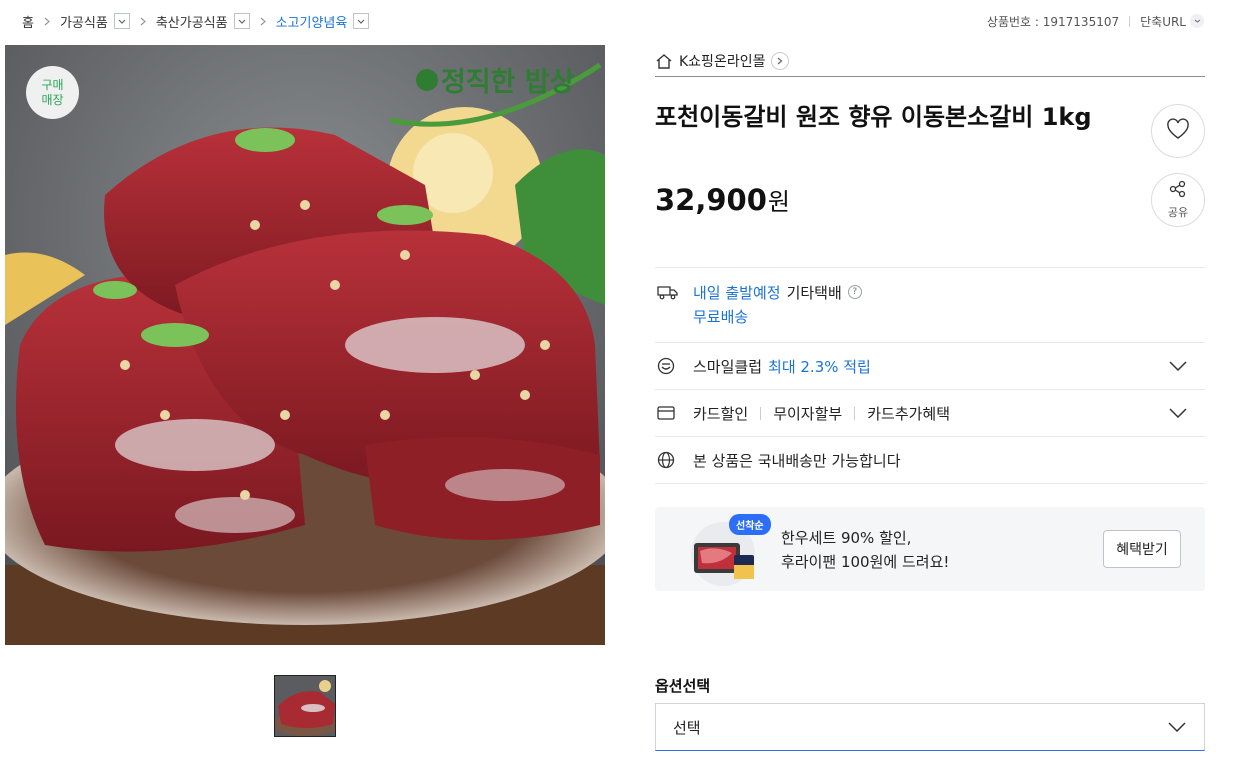 The height and width of the screenshot is (760, 1236). What do you see at coordinates (721, 413) in the screenshot?
I see `card-discount-label: 카드할인` at bounding box center [721, 413].